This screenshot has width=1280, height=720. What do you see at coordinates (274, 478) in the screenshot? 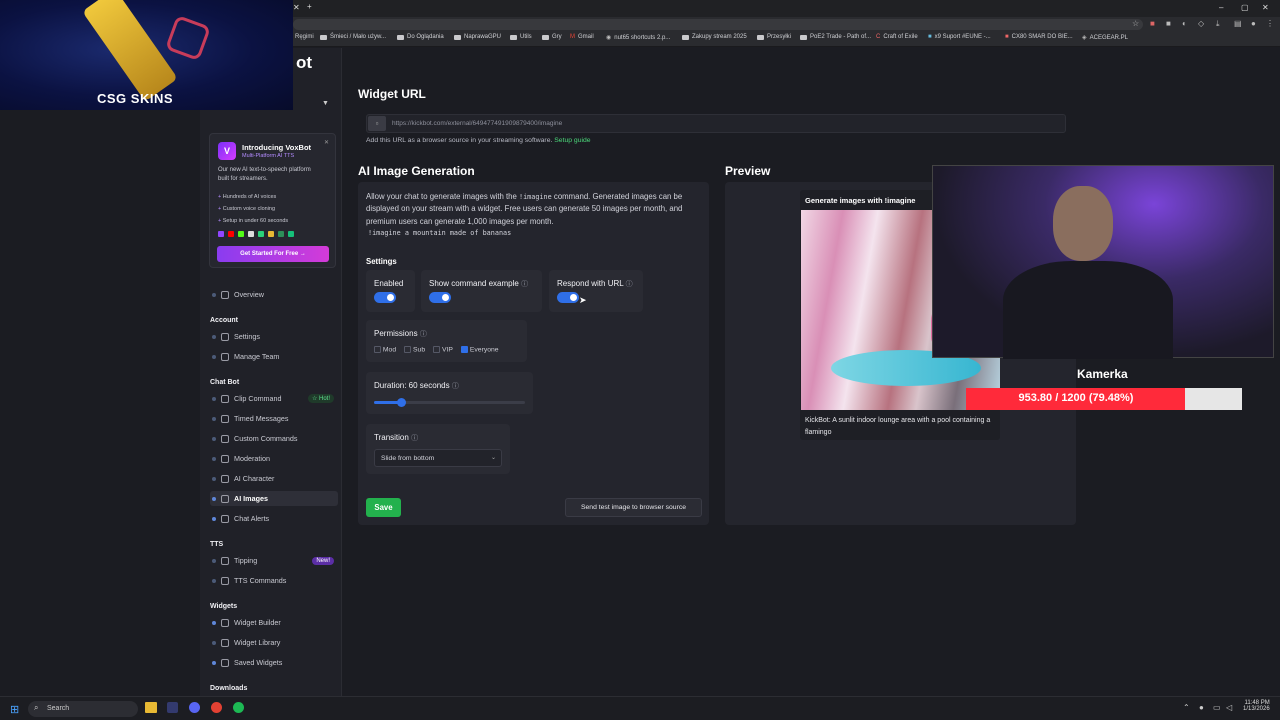
I see `sidebar-item-ai-character: AI Character` at bounding box center [274, 478].